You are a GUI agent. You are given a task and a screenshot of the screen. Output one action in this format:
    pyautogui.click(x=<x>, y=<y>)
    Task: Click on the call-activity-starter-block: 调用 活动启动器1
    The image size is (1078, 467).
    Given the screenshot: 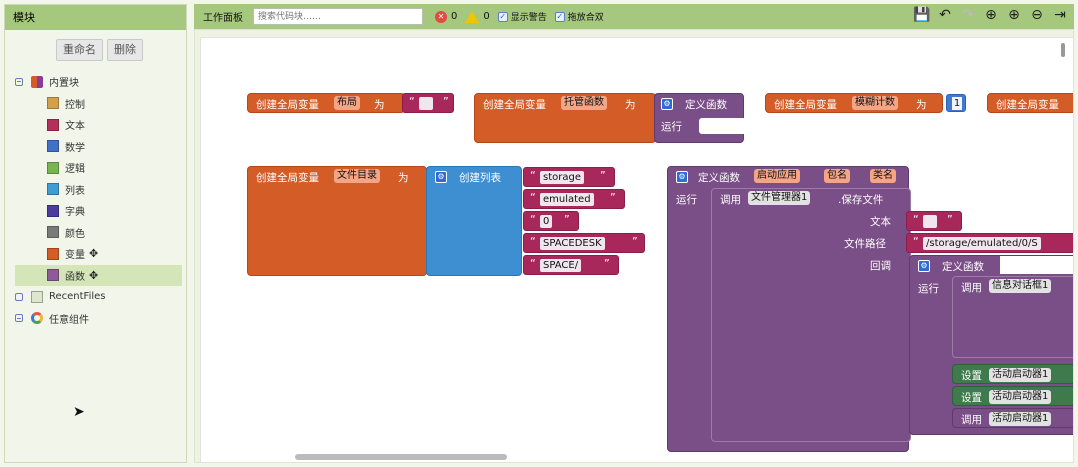 What is the action you would take?
    pyautogui.click(x=1012, y=418)
    